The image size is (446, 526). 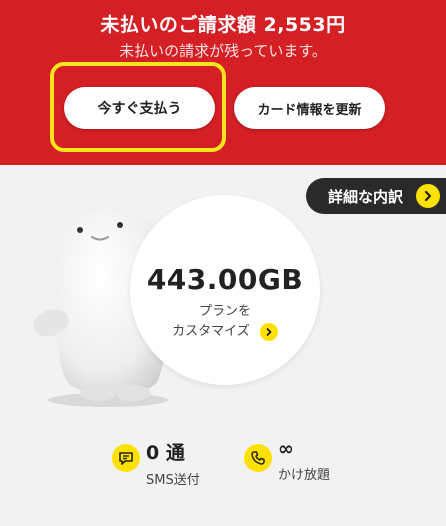 What do you see at coordinates (225, 279) in the screenshot?
I see `data-amount: 443.00GB` at bounding box center [225, 279].